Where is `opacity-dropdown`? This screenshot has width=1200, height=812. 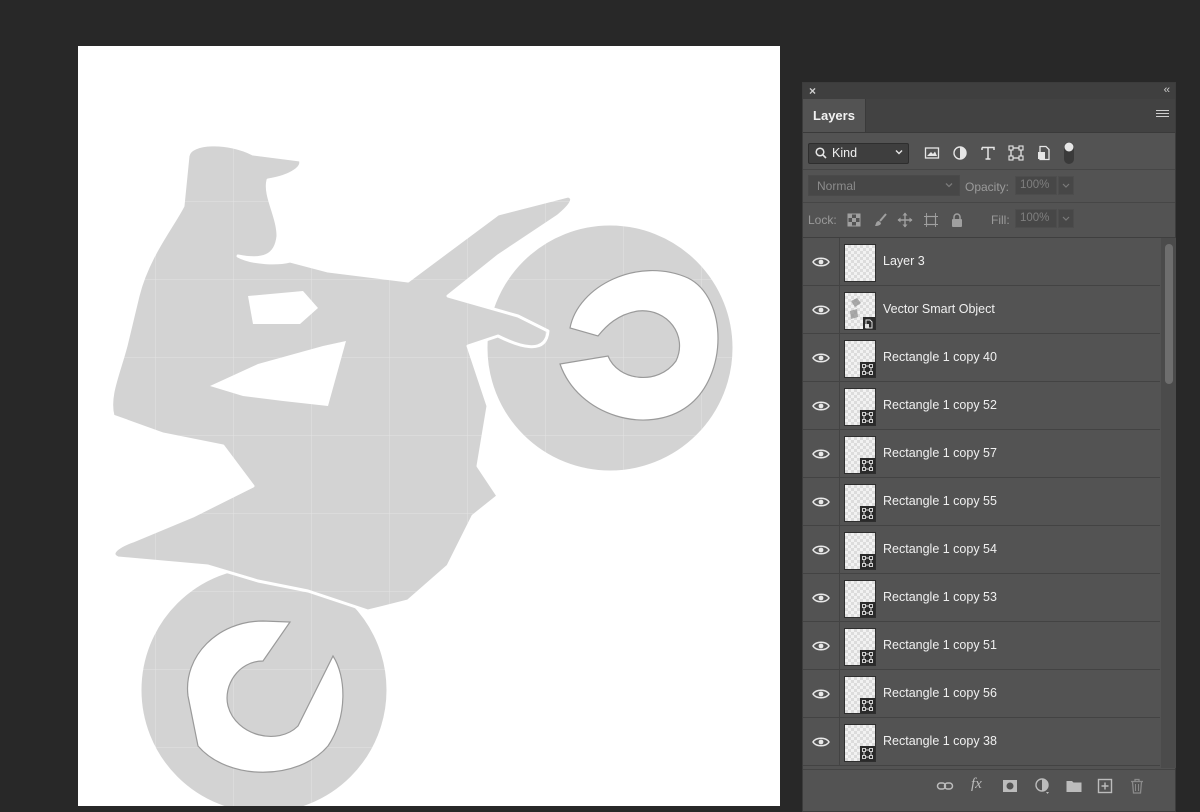 opacity-dropdown is located at coordinates (1066, 185).